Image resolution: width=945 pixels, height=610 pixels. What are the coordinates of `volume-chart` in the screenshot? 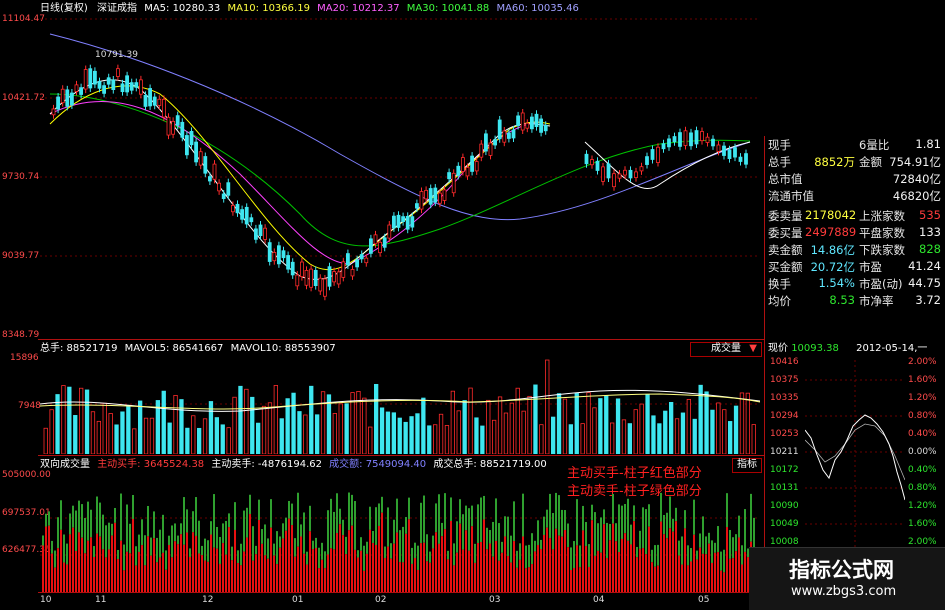 It's located at (400, 405).